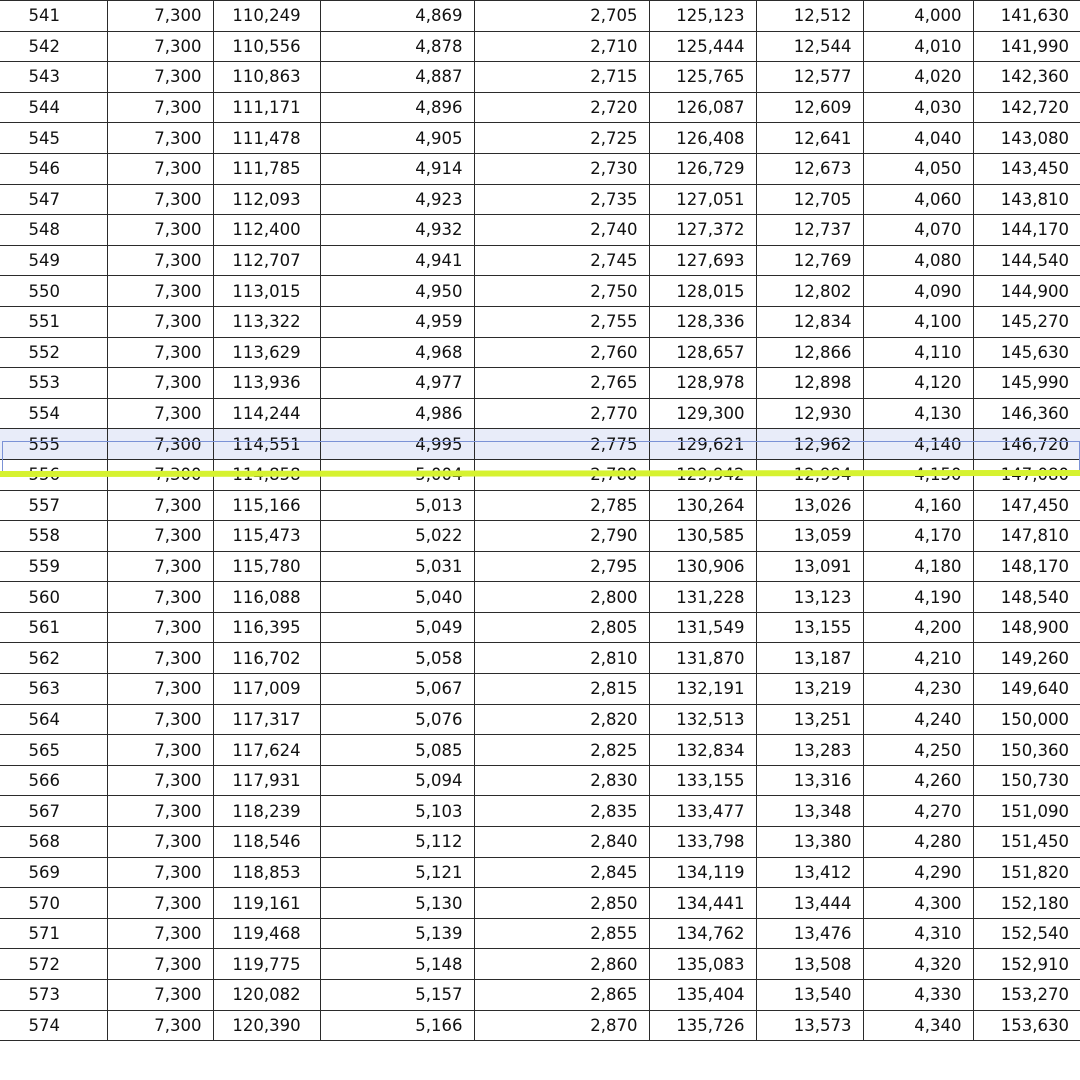 Image resolution: width=1080 pixels, height=1080 pixels. I want to click on row-id-cell: 543, so click(54, 77).